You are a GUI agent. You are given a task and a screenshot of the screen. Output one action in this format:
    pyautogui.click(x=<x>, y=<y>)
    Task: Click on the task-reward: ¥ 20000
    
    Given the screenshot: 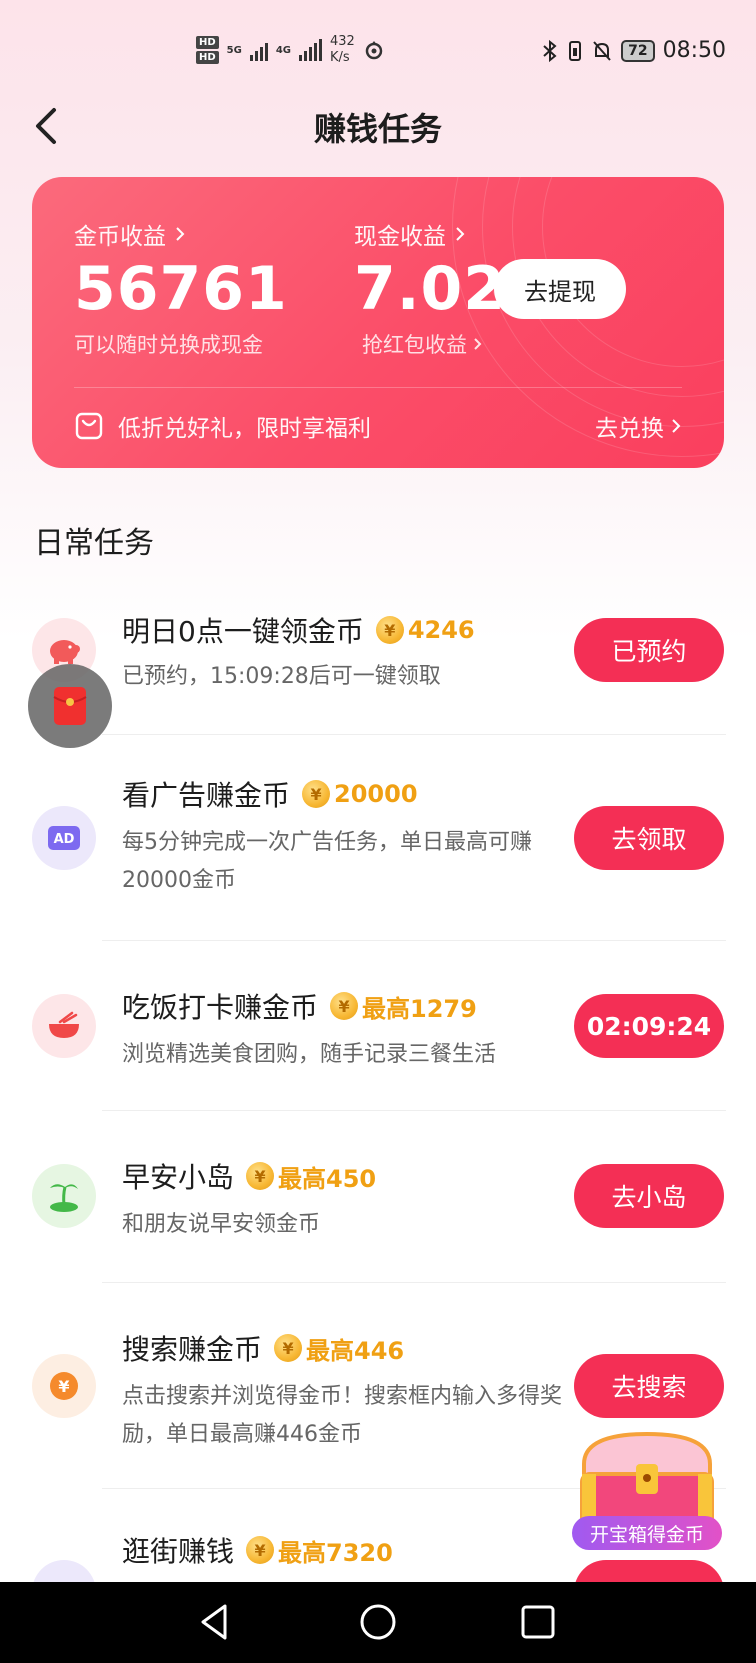 What is the action you would take?
    pyautogui.click(x=360, y=794)
    